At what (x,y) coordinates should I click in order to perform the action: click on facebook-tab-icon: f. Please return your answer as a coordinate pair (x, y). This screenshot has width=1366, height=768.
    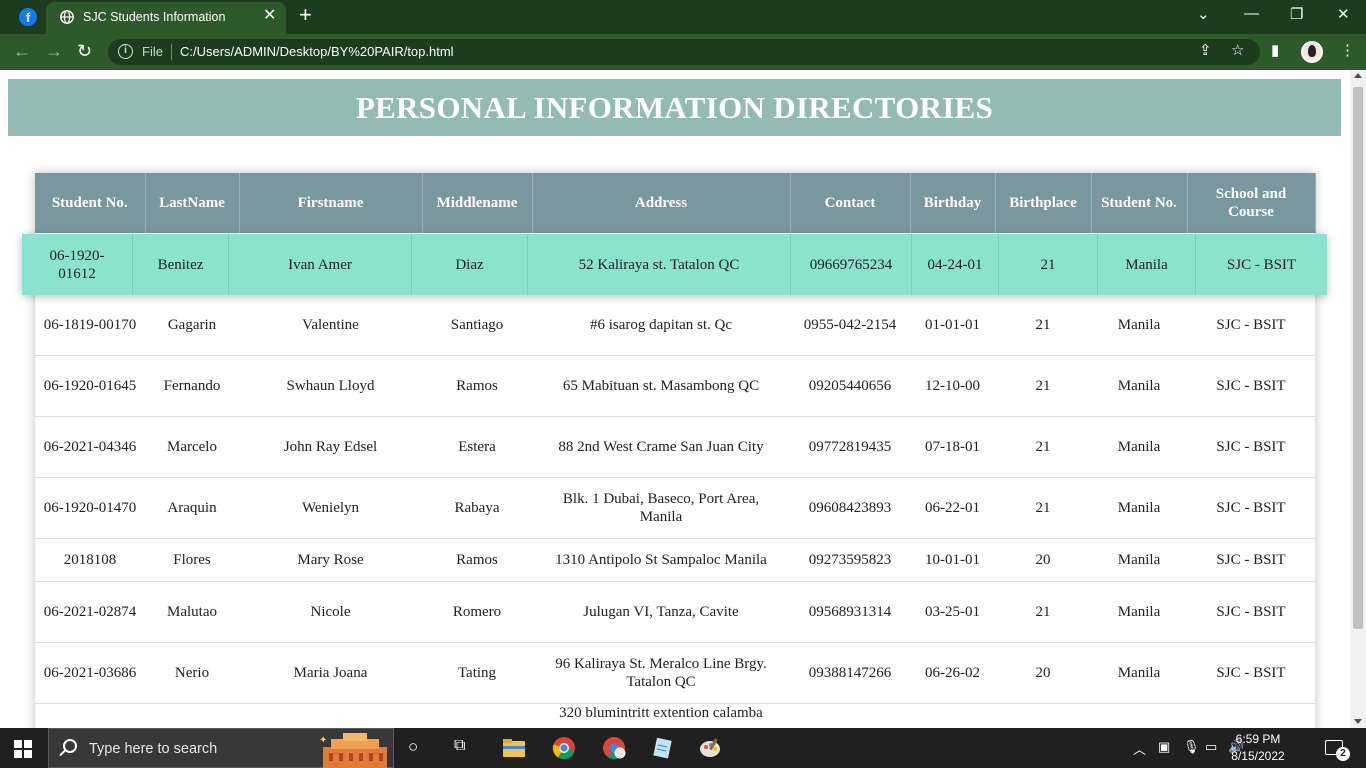
    Looking at the image, I should click on (28, 17).